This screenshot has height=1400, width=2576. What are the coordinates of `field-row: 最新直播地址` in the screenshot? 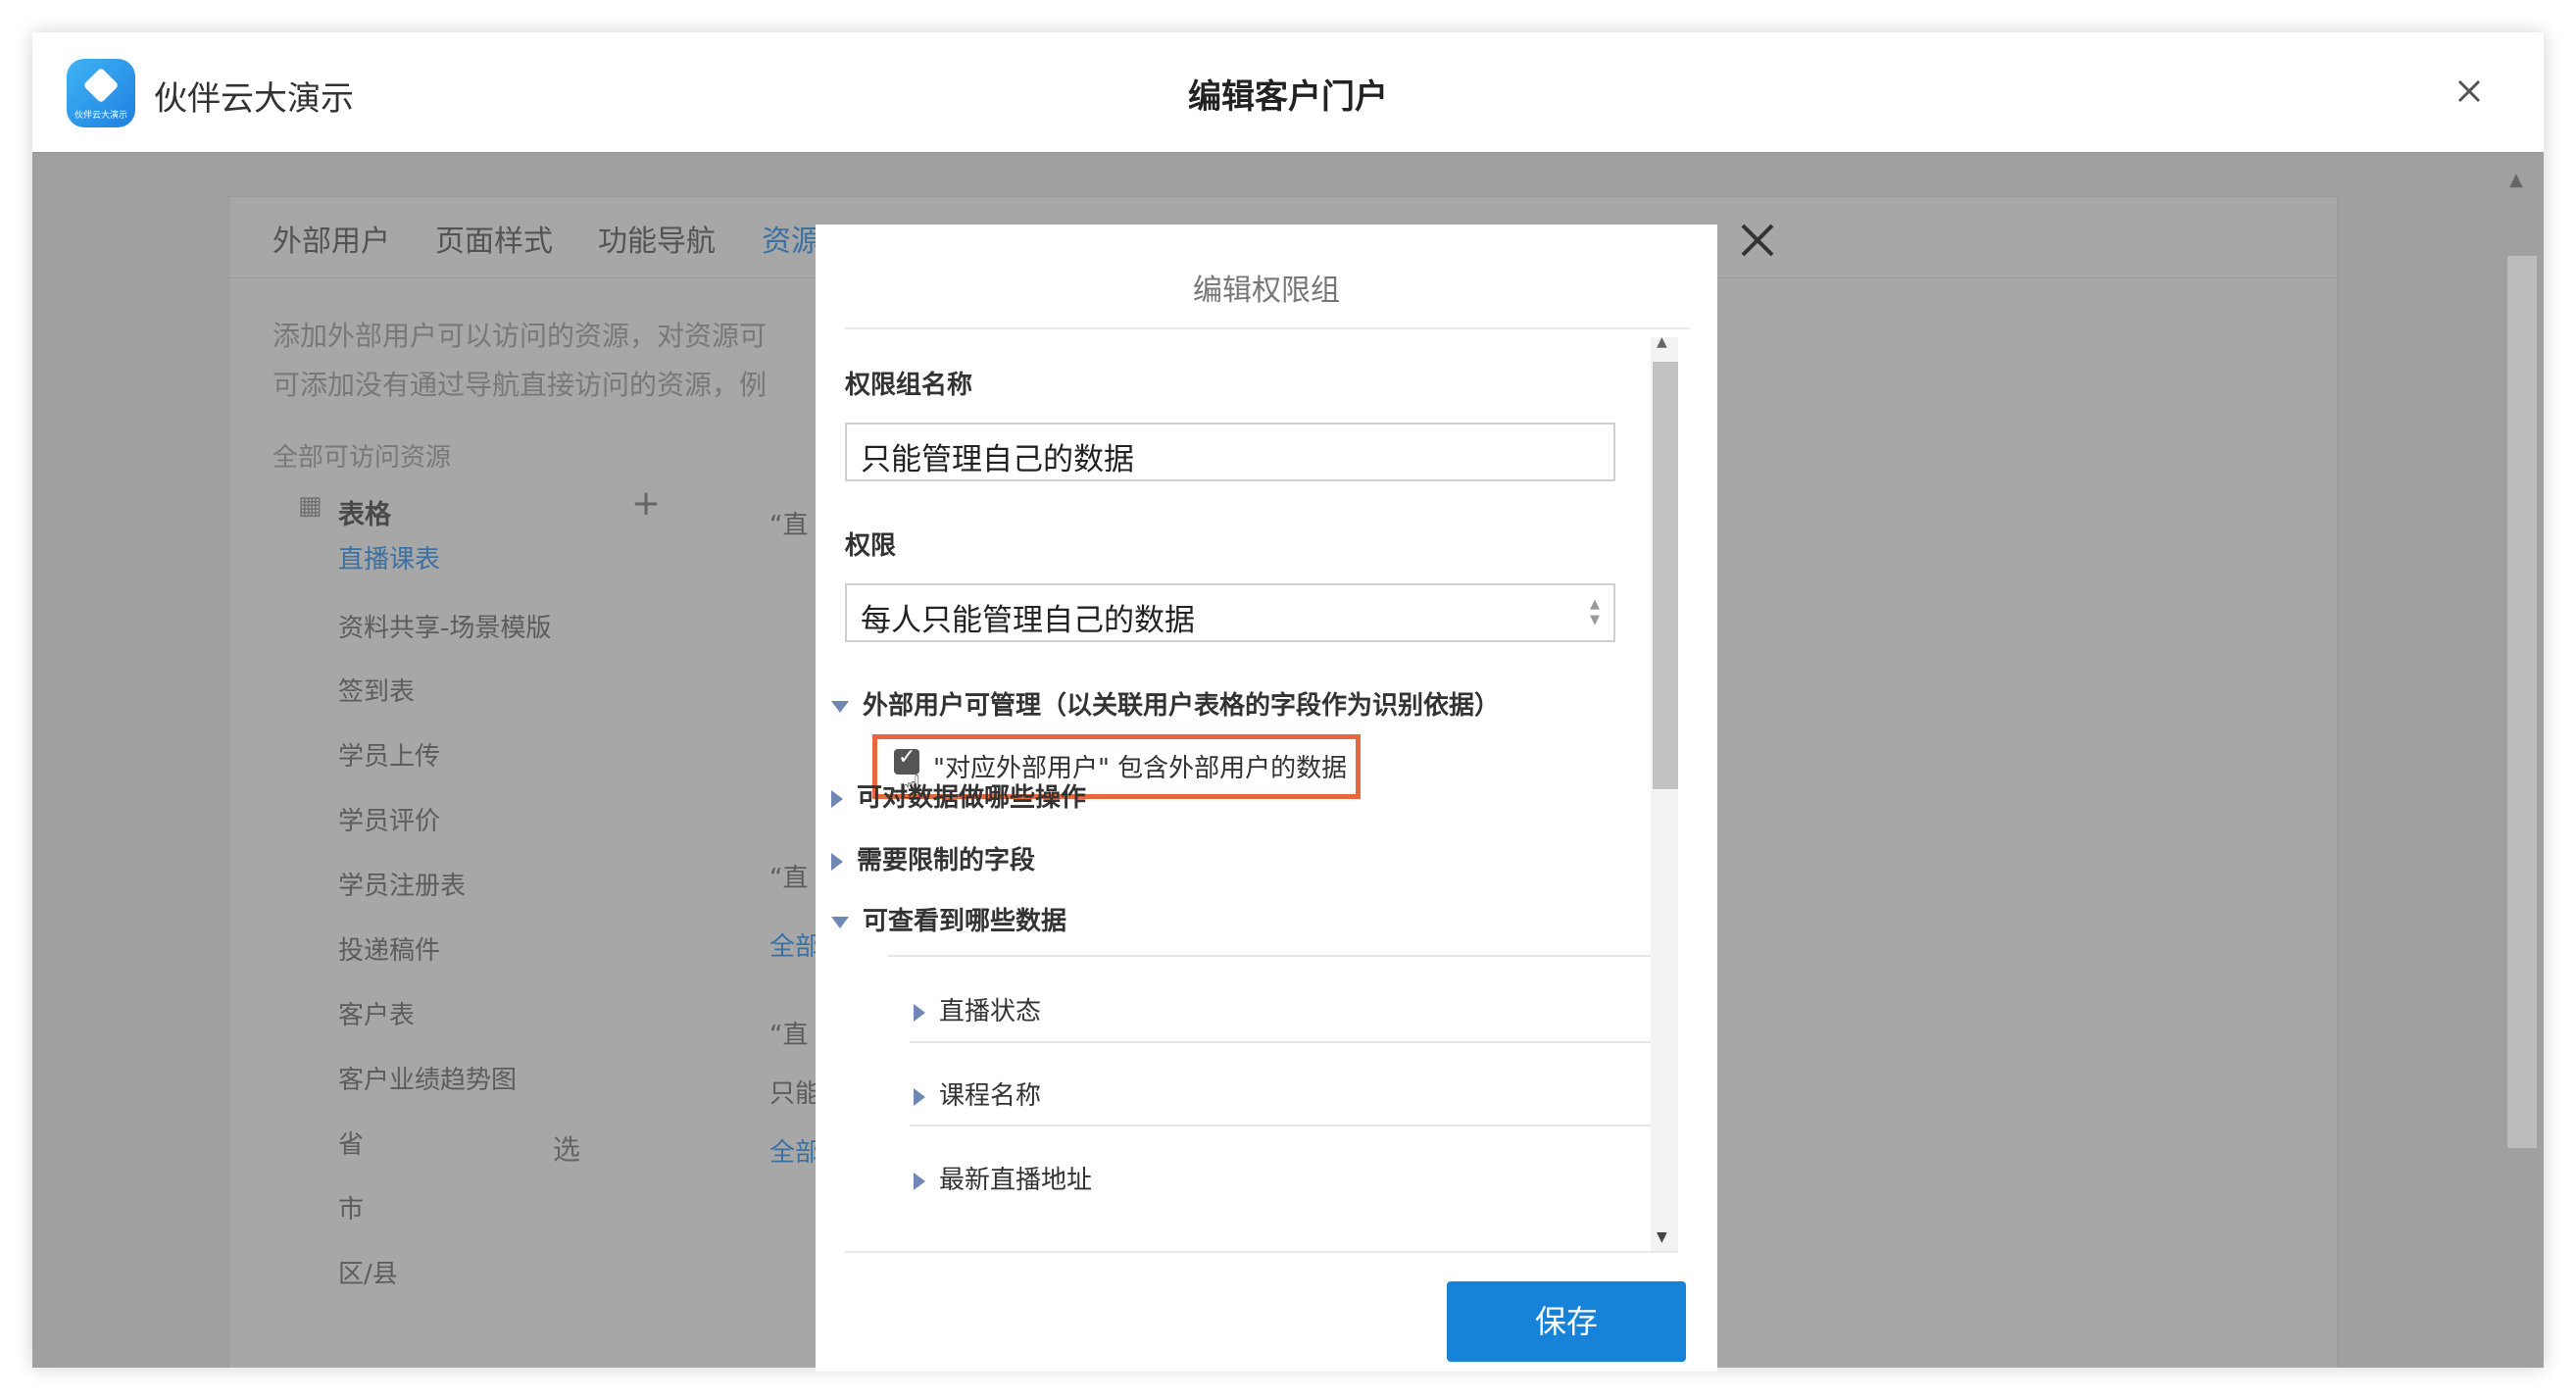 It's located at (1003, 1178).